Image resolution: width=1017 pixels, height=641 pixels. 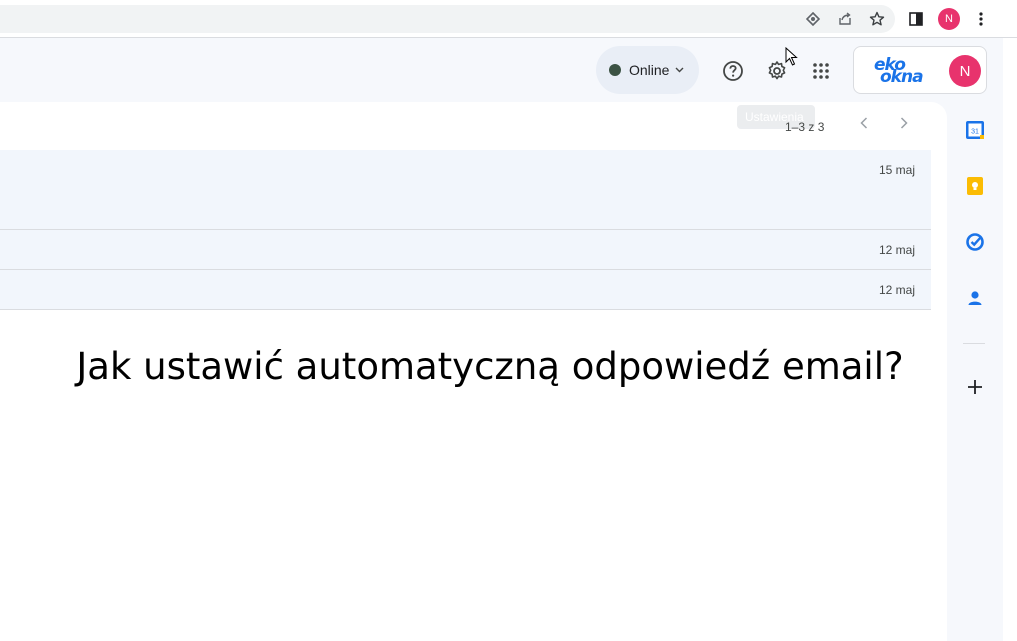 I want to click on window-edge, so click(x=1010, y=339).